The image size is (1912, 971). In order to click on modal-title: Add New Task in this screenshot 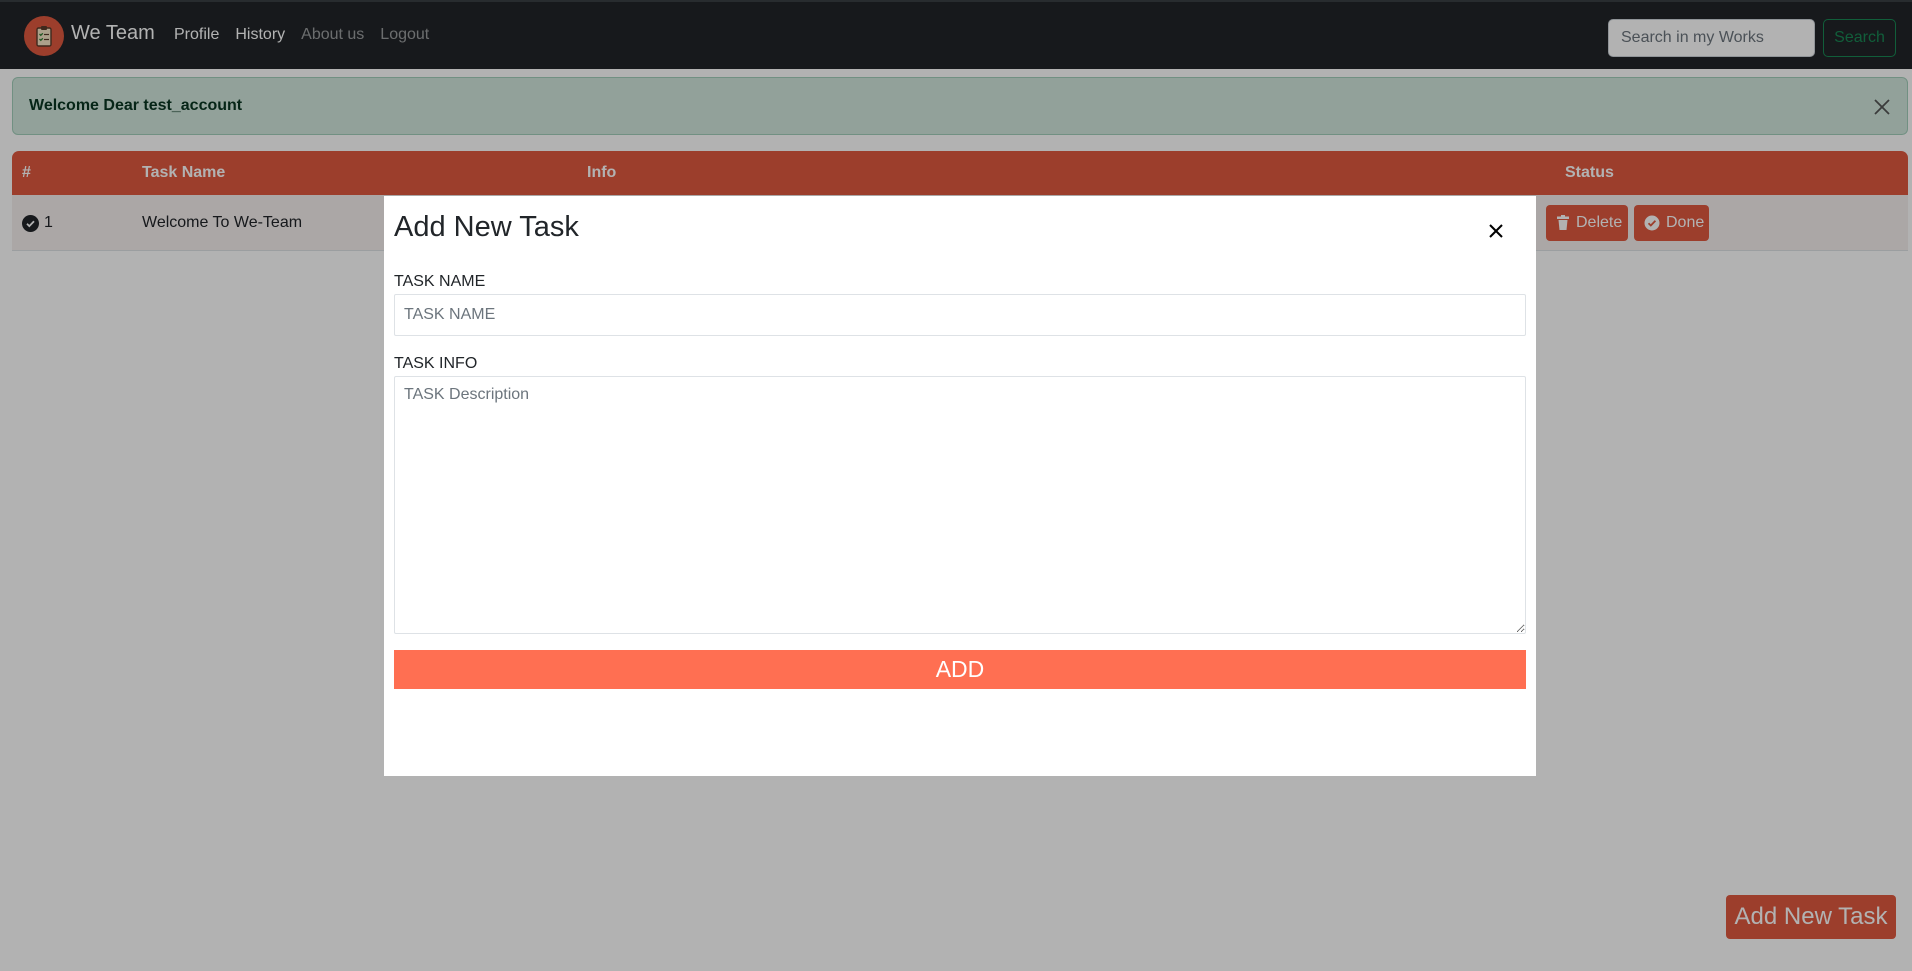, I will do `click(486, 227)`.